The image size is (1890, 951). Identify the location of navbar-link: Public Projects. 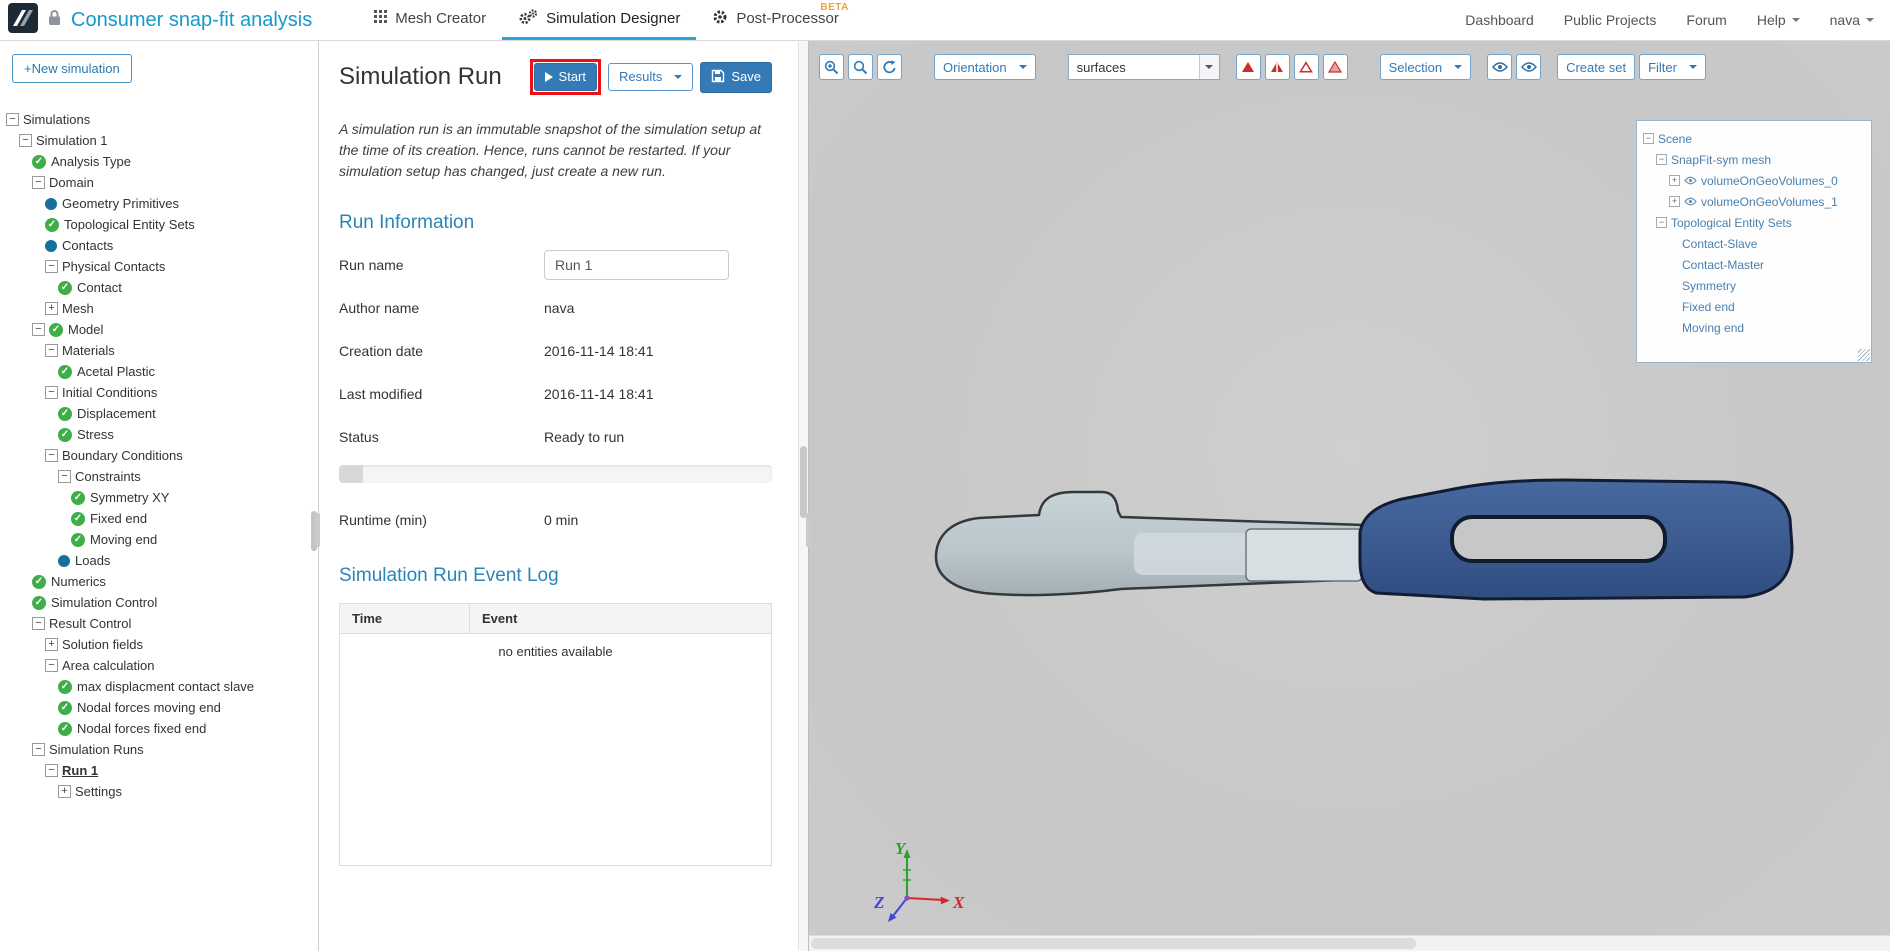
(1610, 20).